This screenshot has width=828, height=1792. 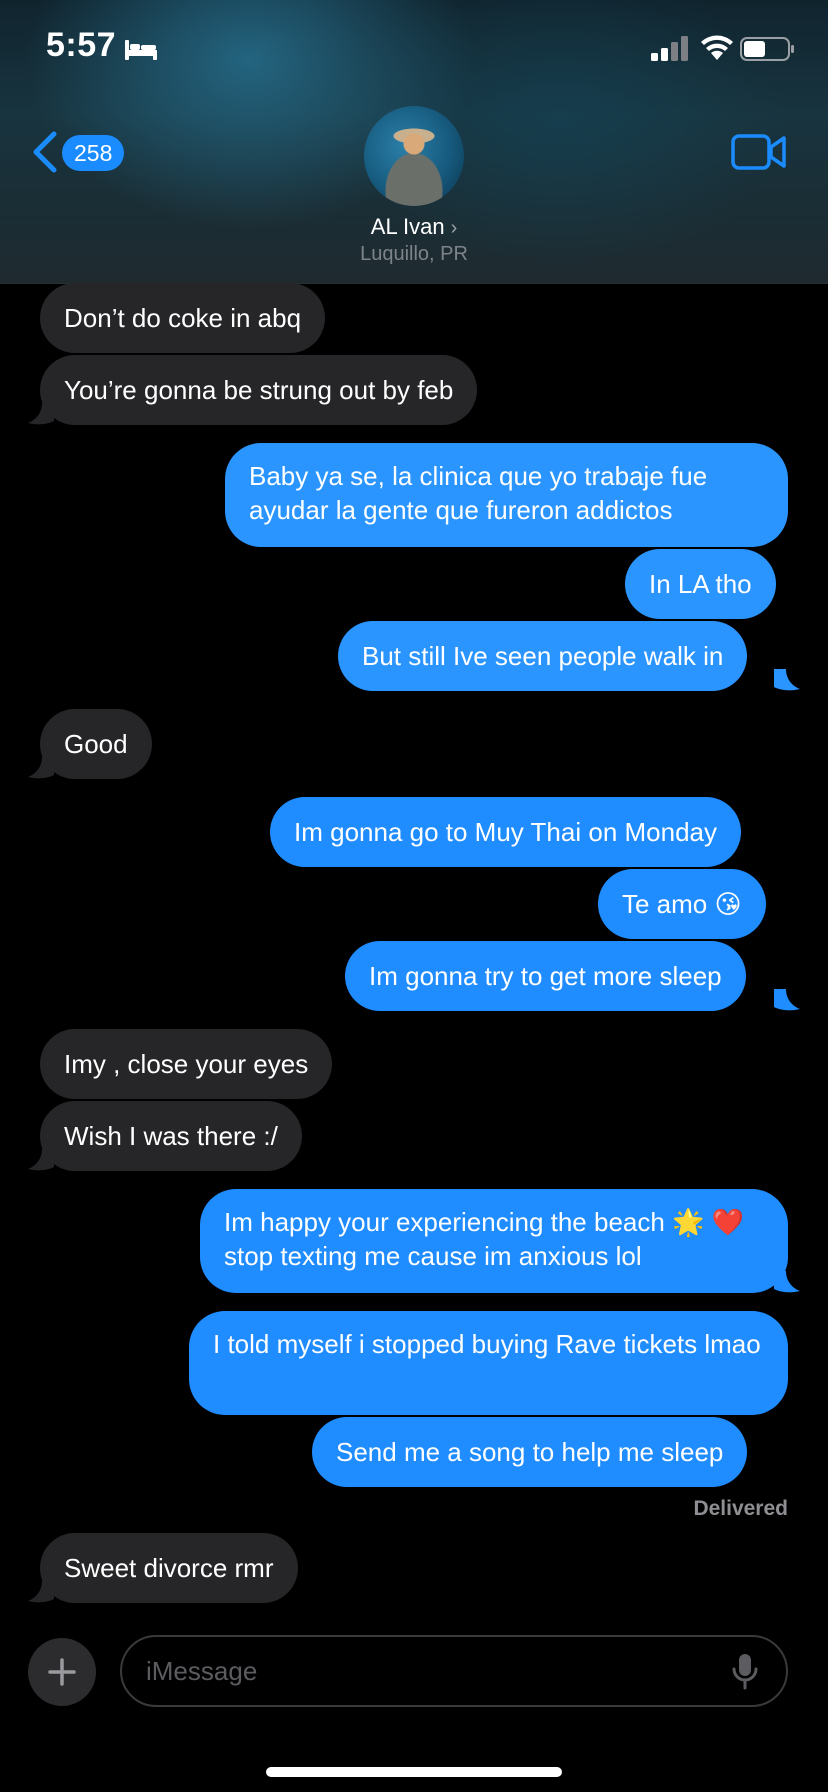 I want to click on contact-location: Luquillo, PR, so click(x=414, y=254).